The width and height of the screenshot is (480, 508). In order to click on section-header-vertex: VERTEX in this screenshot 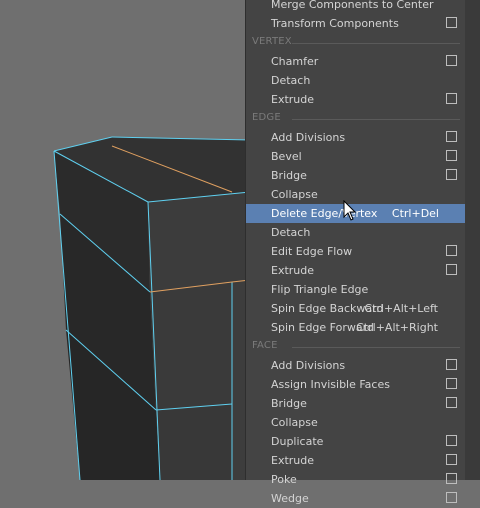, I will do `click(356, 42)`.